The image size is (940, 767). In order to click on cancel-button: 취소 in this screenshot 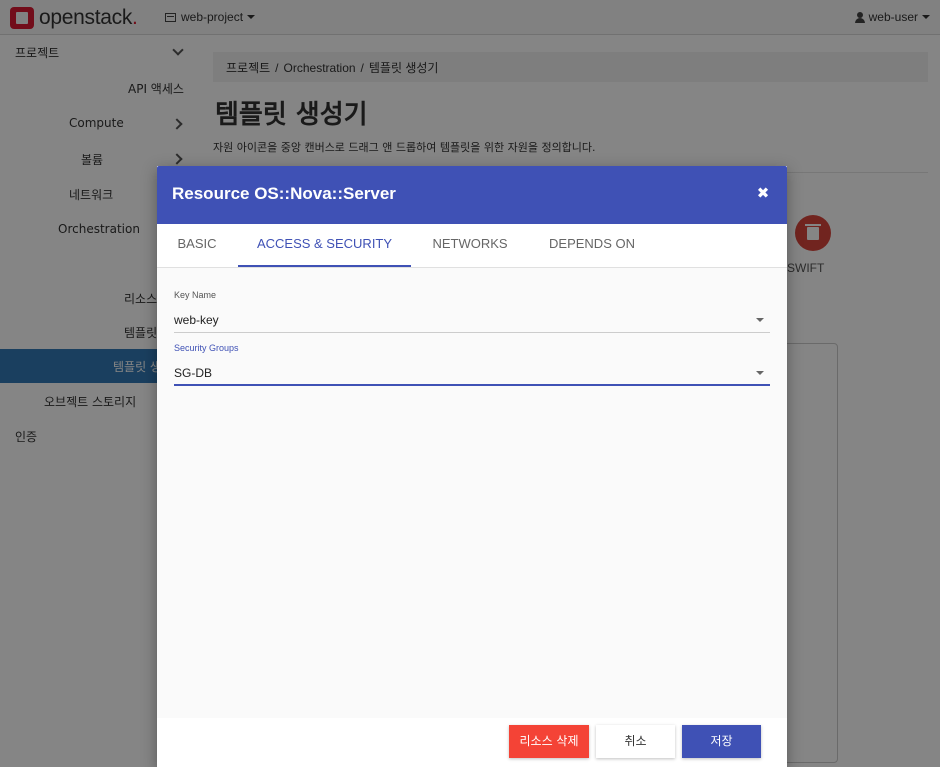, I will do `click(635, 741)`.